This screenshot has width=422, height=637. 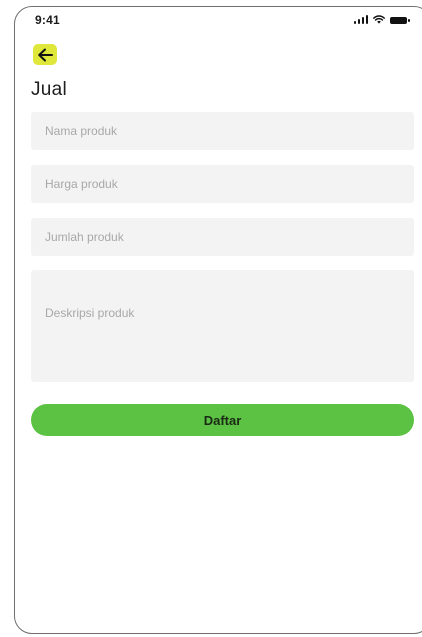 I want to click on product-name-field, so click(x=222, y=131).